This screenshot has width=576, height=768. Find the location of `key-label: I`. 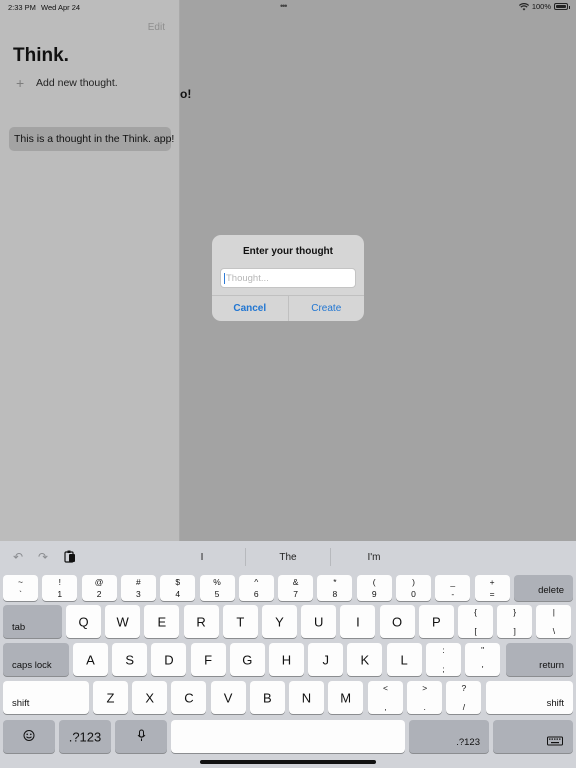

key-label: I is located at coordinates (358, 621).